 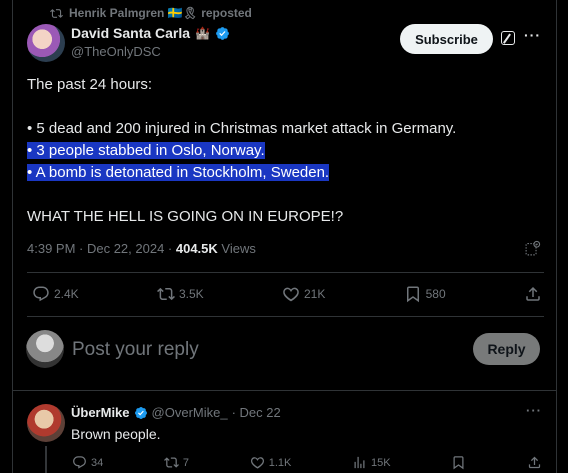 I want to click on reply-date: · Dec 22, so click(x=256, y=412).